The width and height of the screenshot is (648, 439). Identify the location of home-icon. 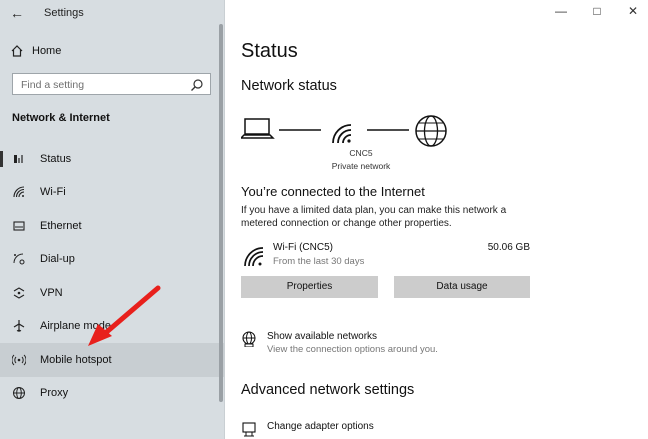
(17, 51).